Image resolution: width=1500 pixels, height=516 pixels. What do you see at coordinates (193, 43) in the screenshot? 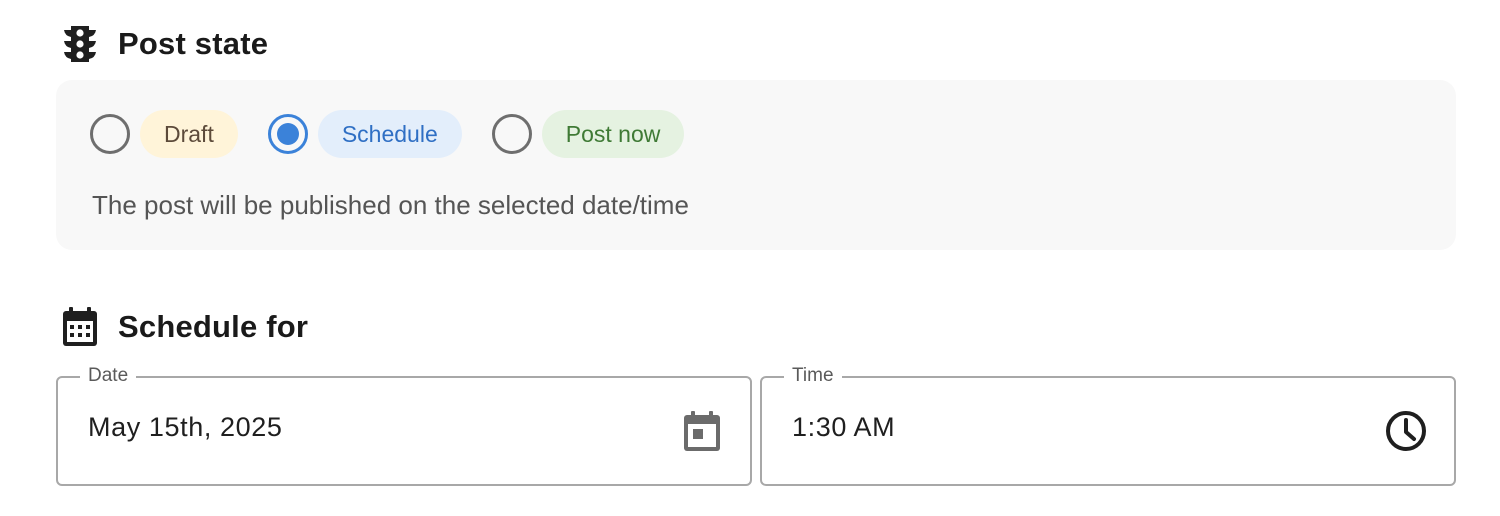
I see `post-state-title: Post state` at bounding box center [193, 43].